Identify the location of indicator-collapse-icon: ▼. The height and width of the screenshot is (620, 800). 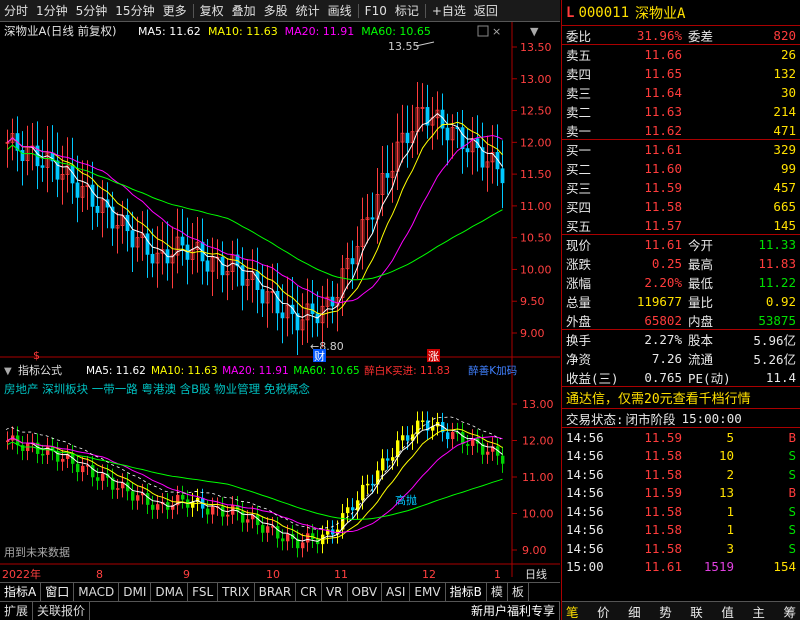
(8, 371).